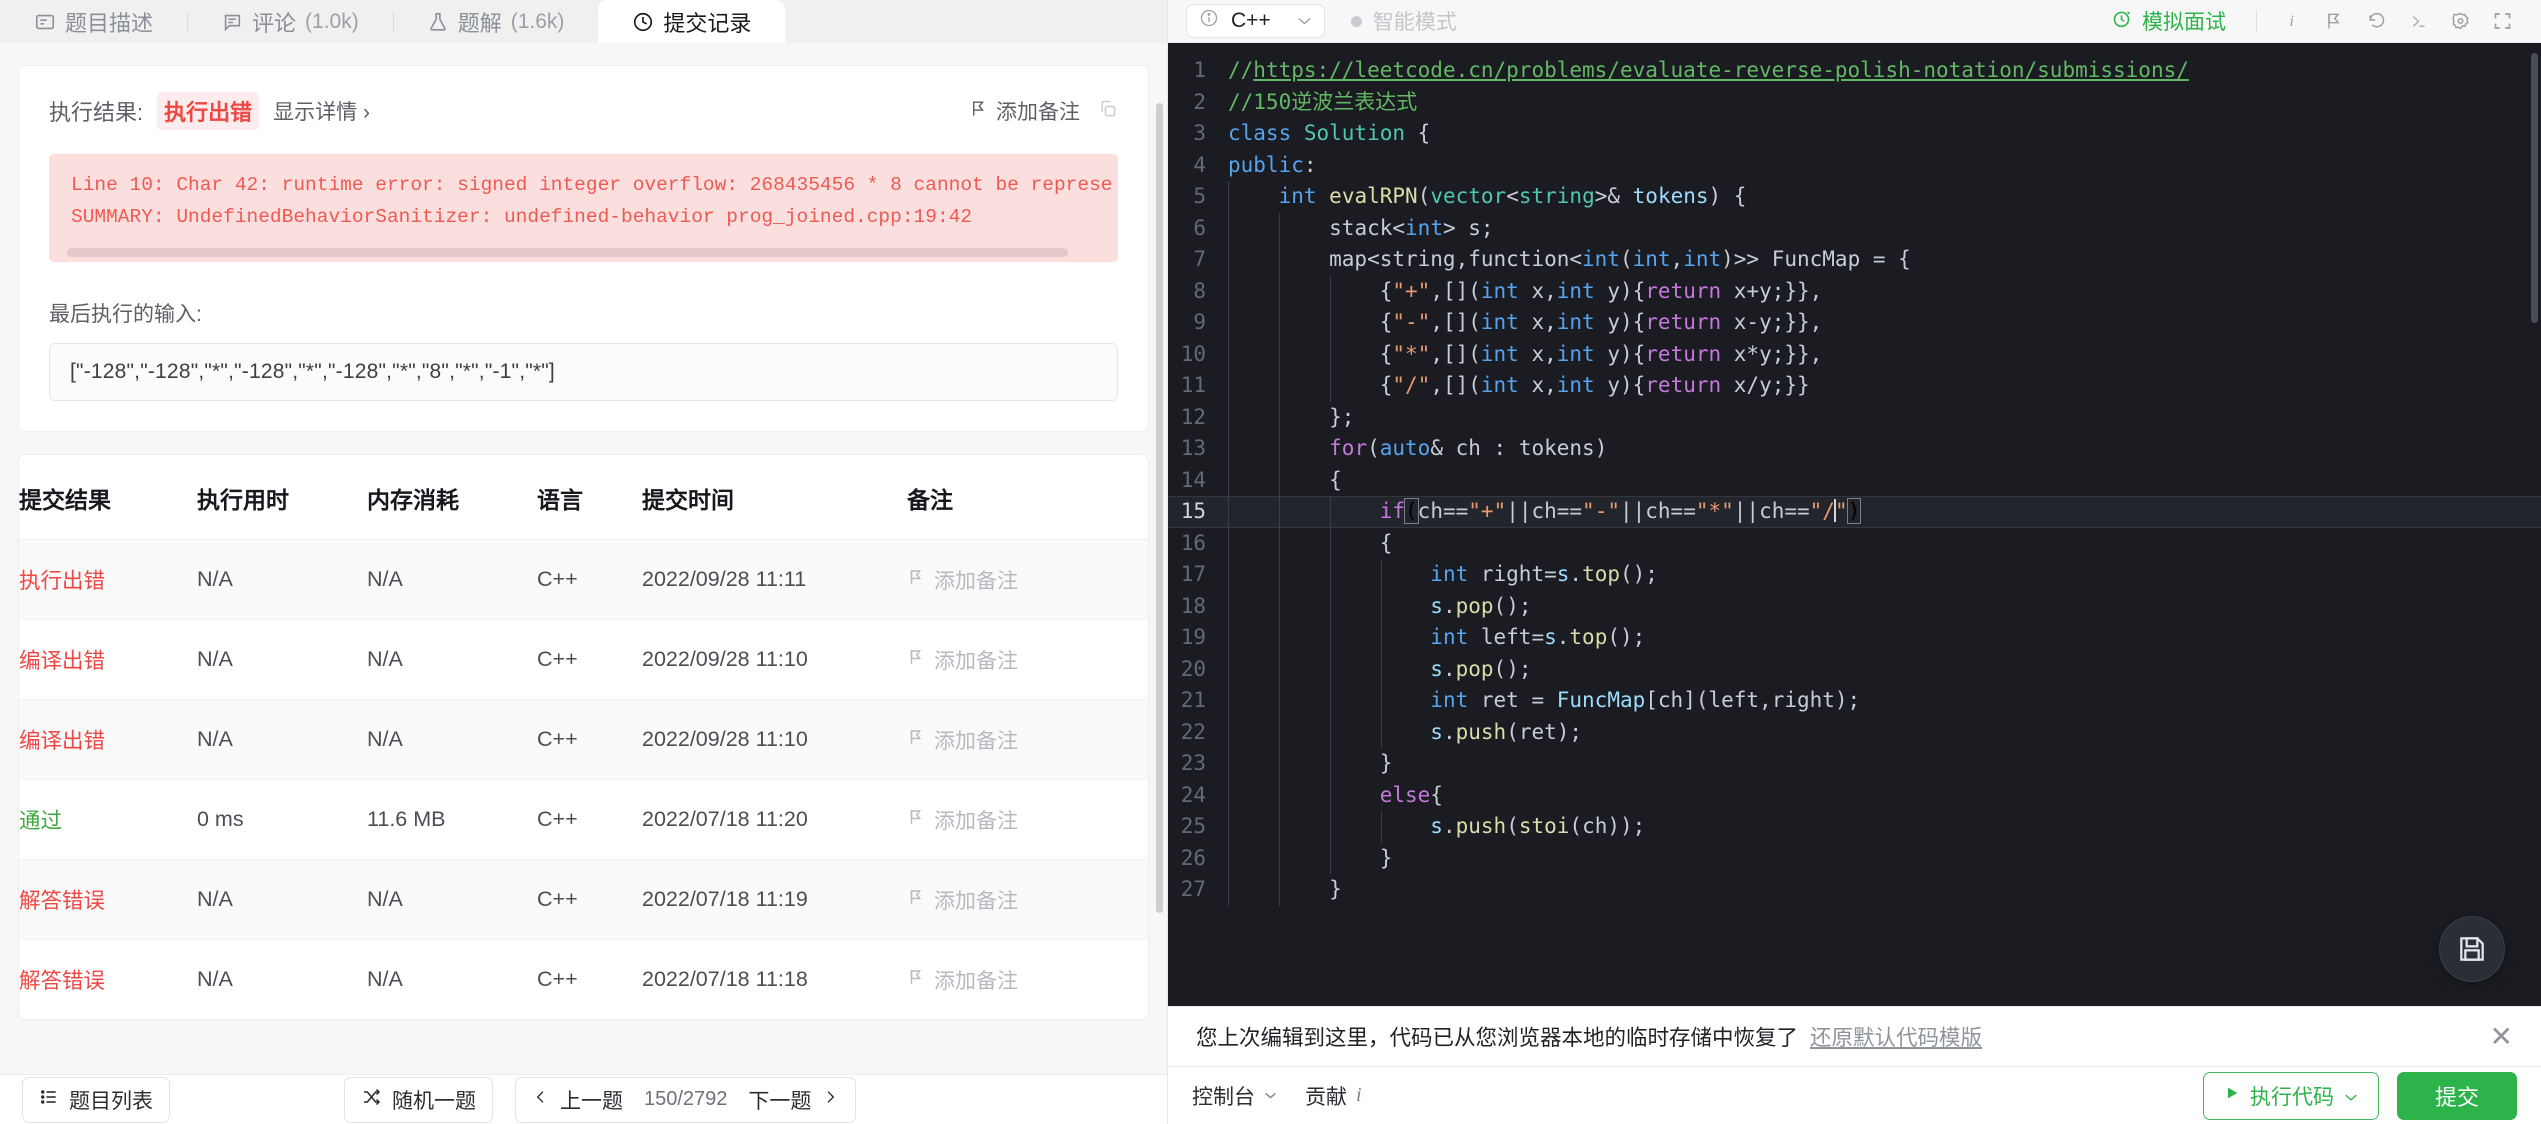 The image size is (2541, 1124). Describe the element at coordinates (1854, 197) in the screenshot. I see `code-line: 5 int evalRPN(vector<string>& tokens) {` at that location.